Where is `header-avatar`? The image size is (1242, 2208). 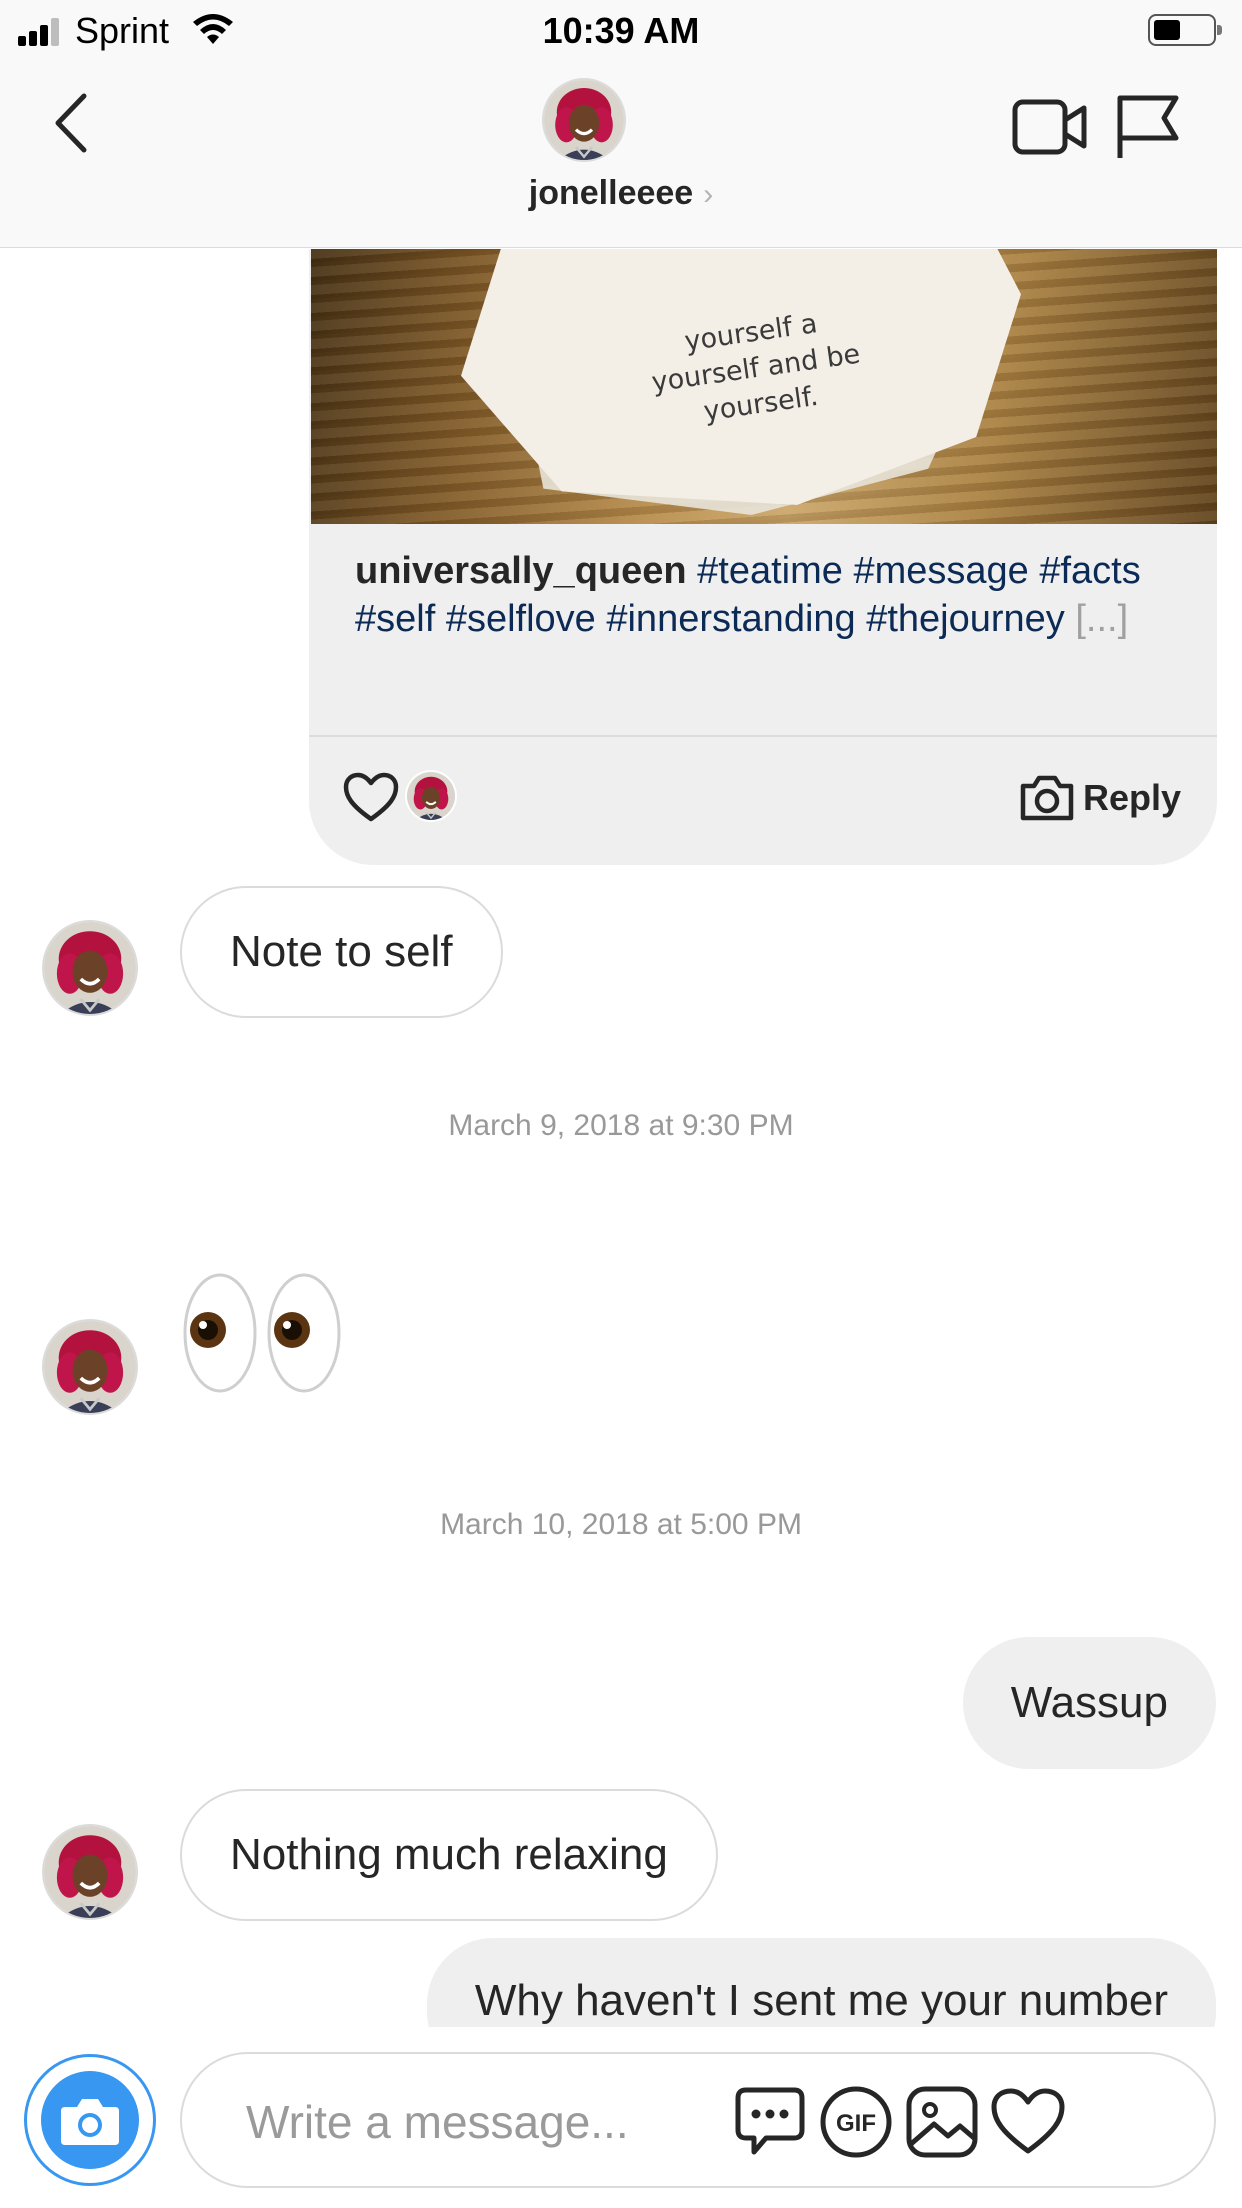 header-avatar is located at coordinates (584, 120).